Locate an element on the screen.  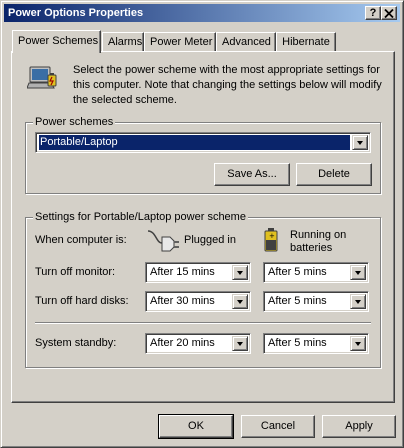
when-computer-is-label: When computer is: is located at coordinates (81, 240).